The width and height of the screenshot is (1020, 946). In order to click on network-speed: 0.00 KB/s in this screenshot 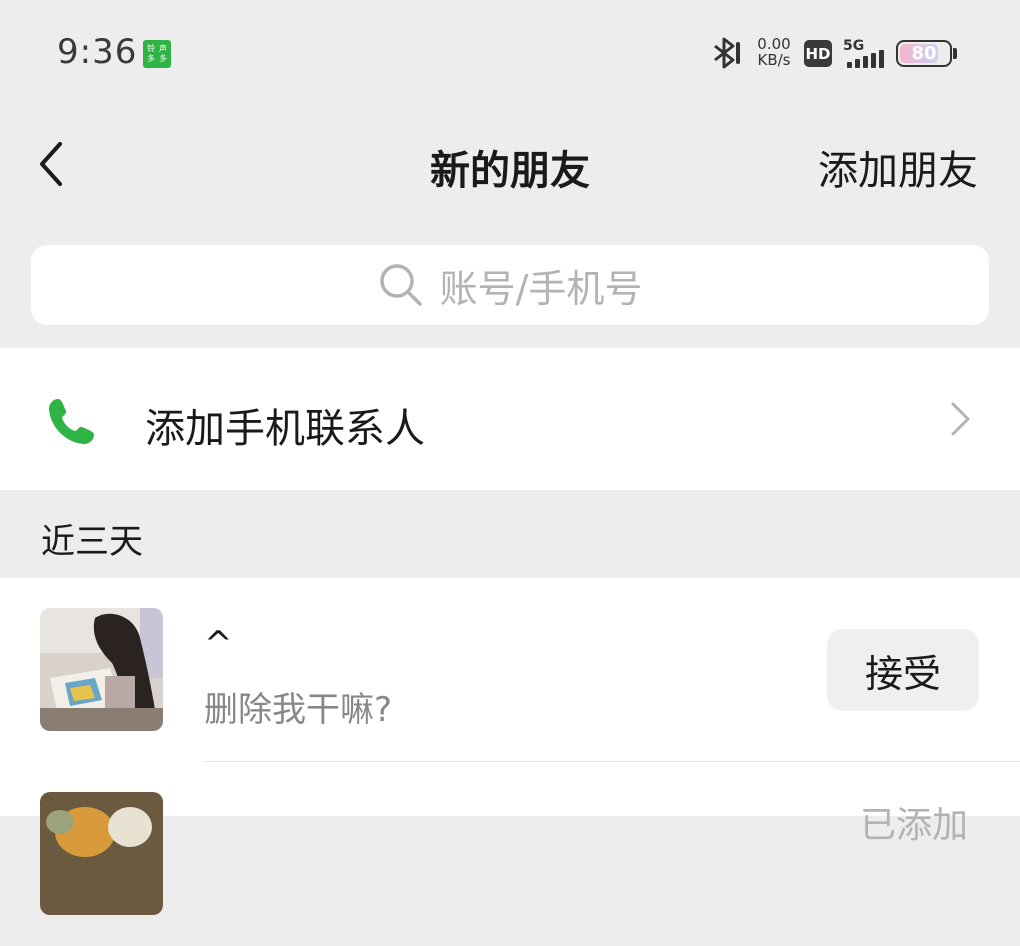, I will do `click(774, 52)`.